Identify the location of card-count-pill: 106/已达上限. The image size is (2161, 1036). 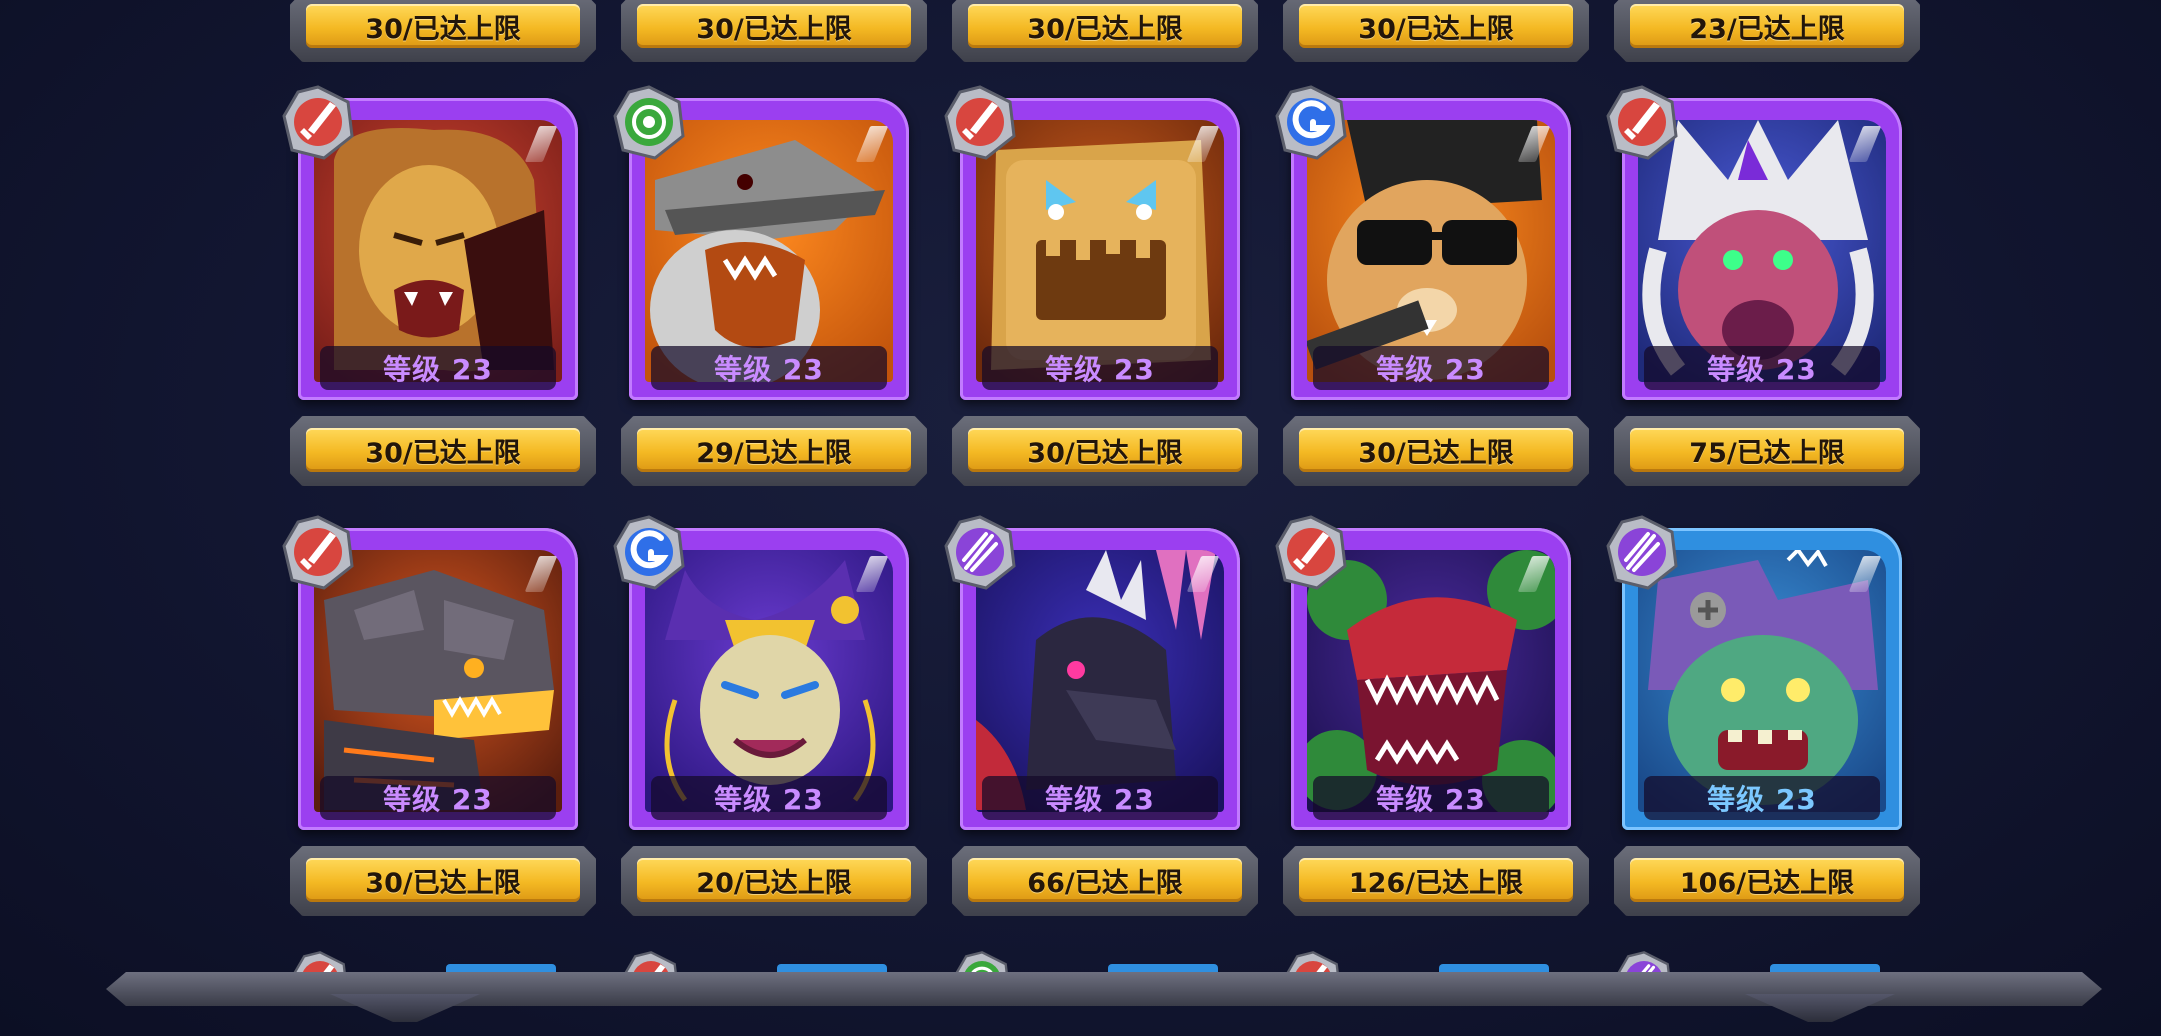
(1767, 881).